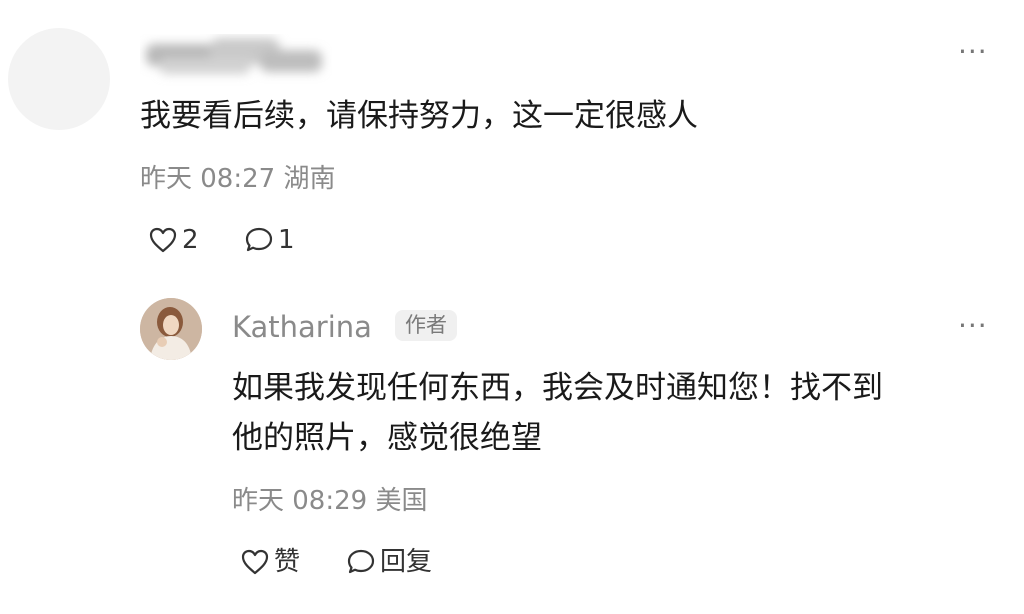 The width and height of the screenshot is (1024, 614). I want to click on comment-time: 昨天 08:27, so click(208, 179).